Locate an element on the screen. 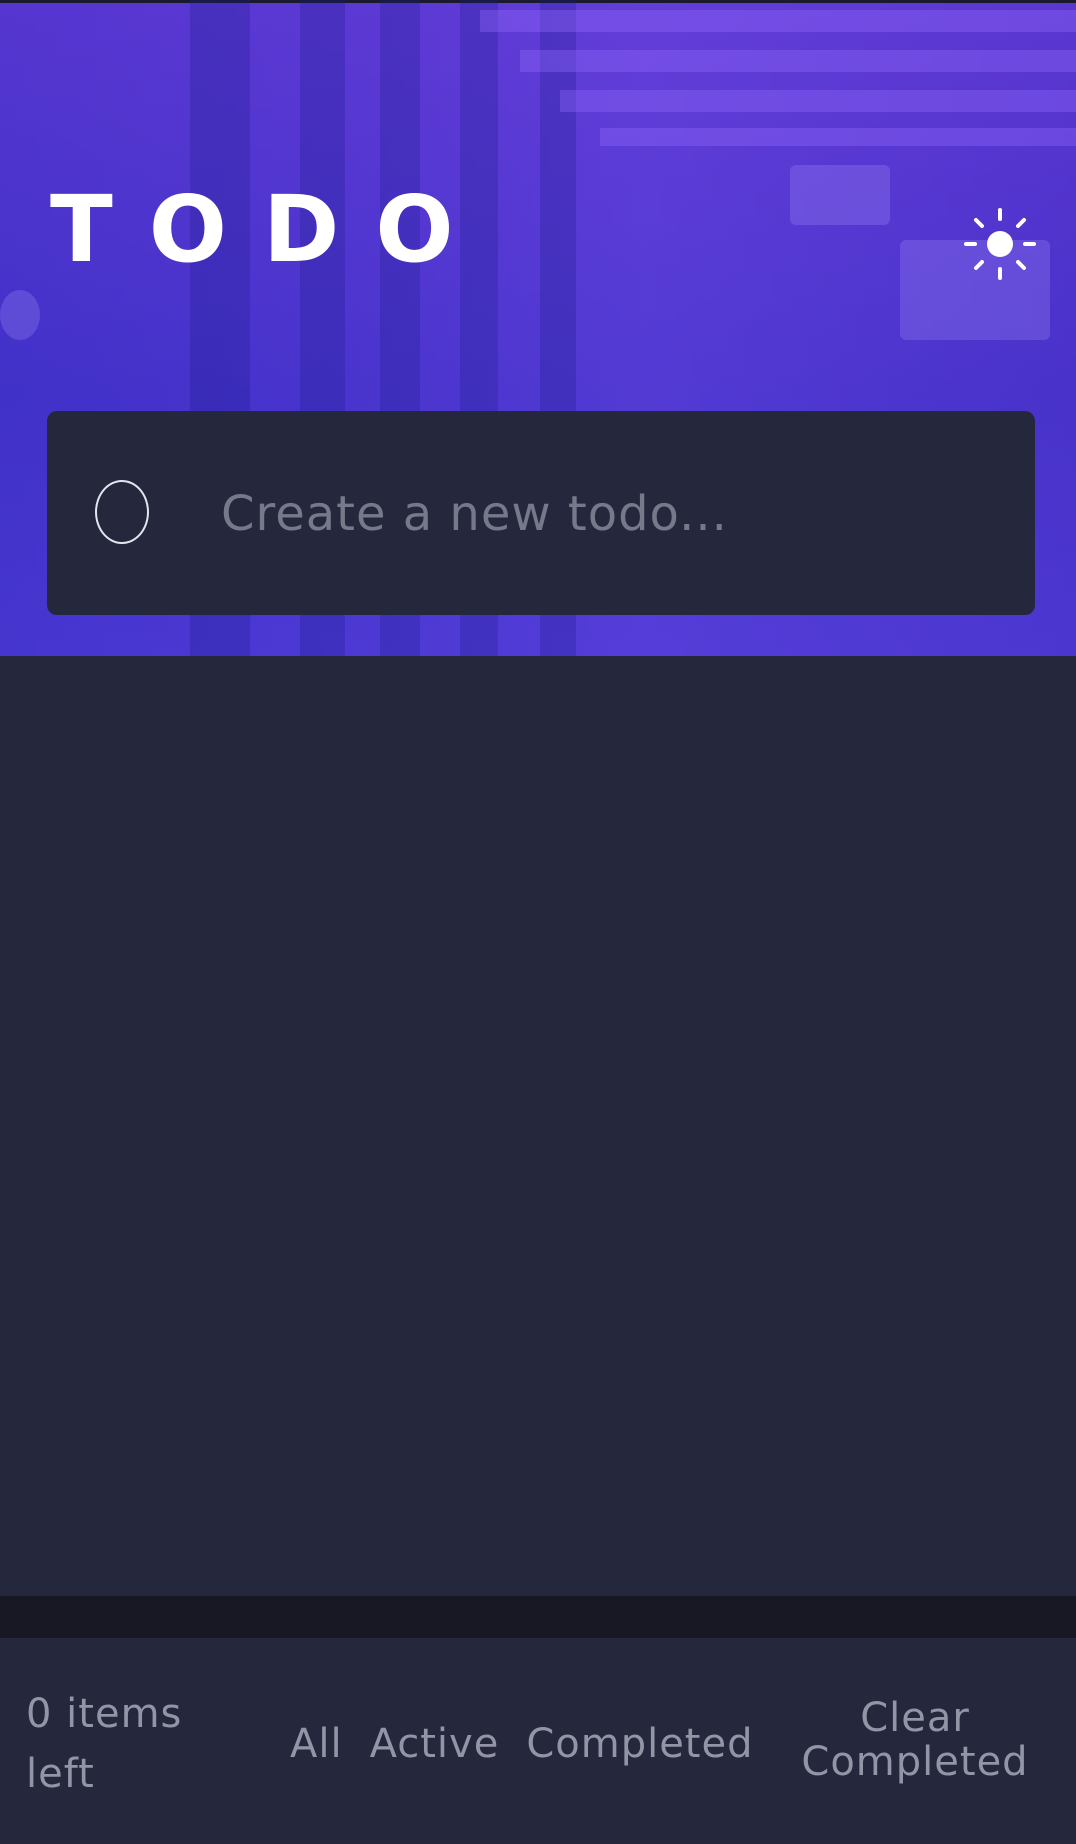 The width and height of the screenshot is (1076, 1844). filter-group: All Active Completed is located at coordinates (535, 1744).